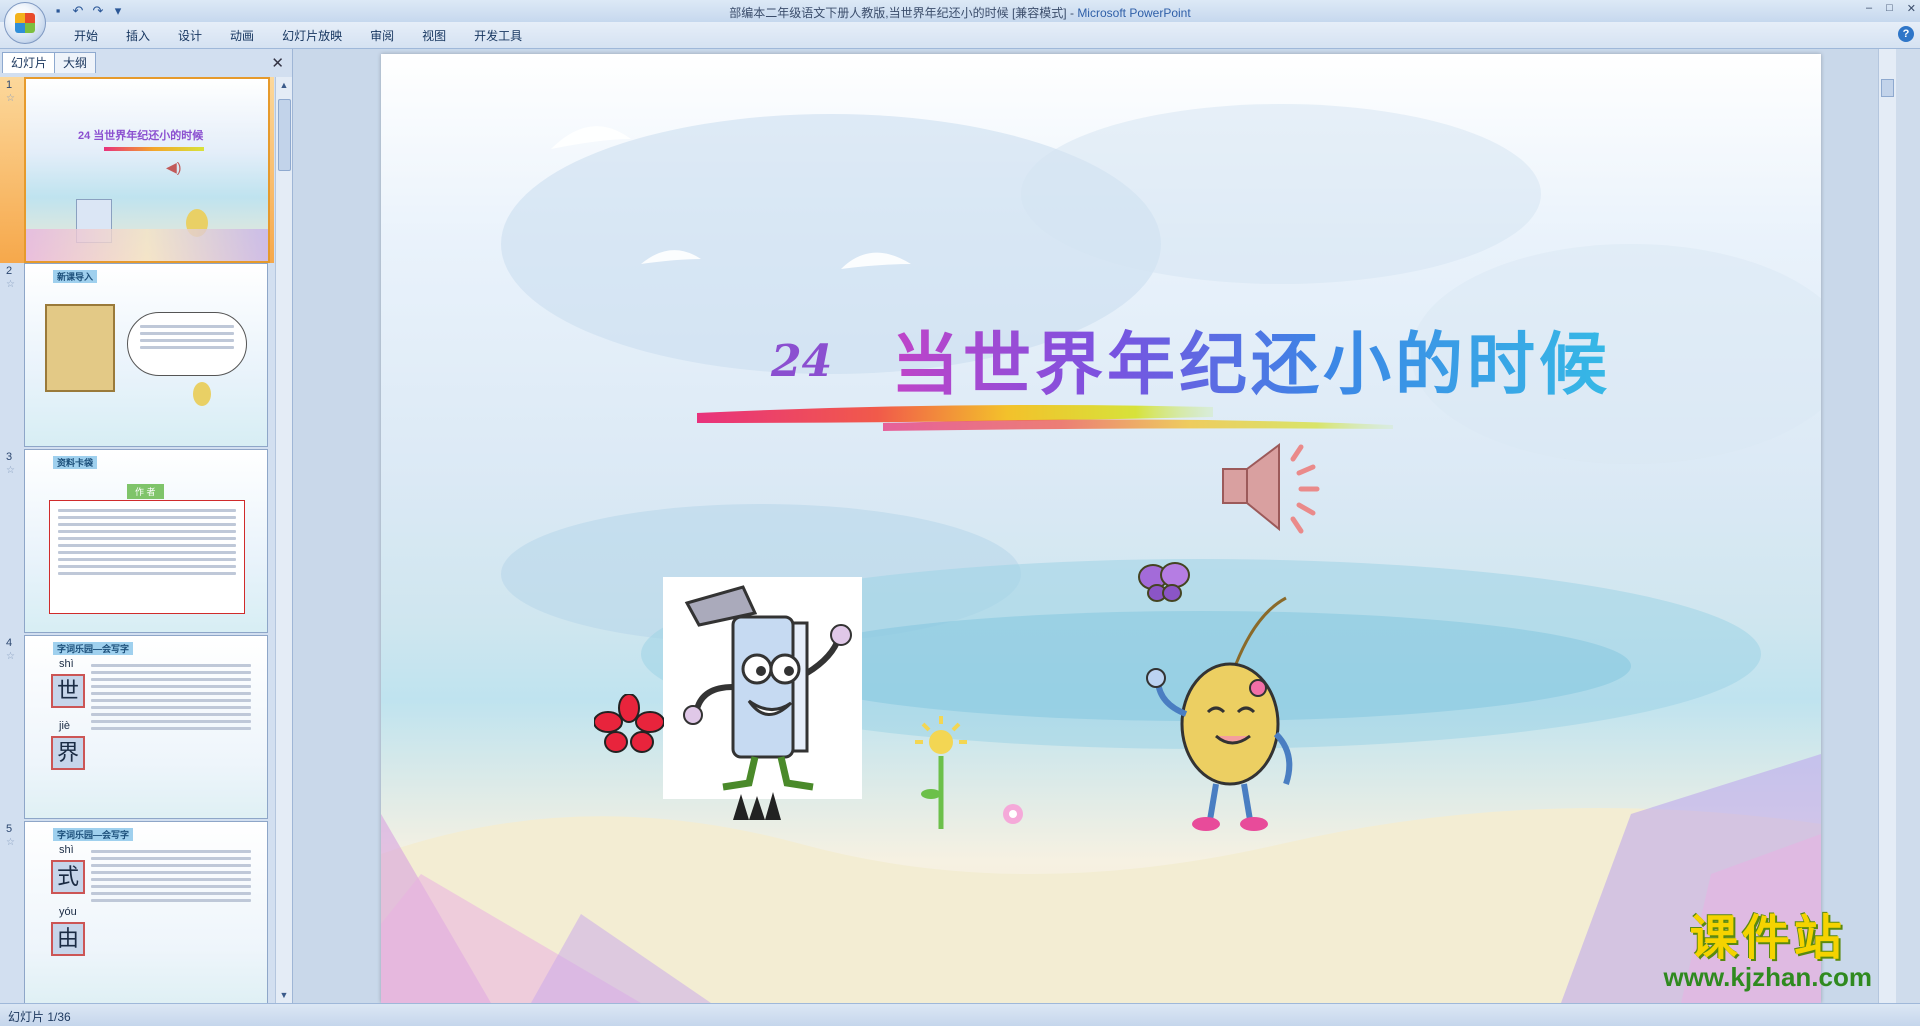 This screenshot has height=1026, width=1920. Describe the element at coordinates (242, 36) in the screenshot. I see `tab-animations: 动画` at that location.